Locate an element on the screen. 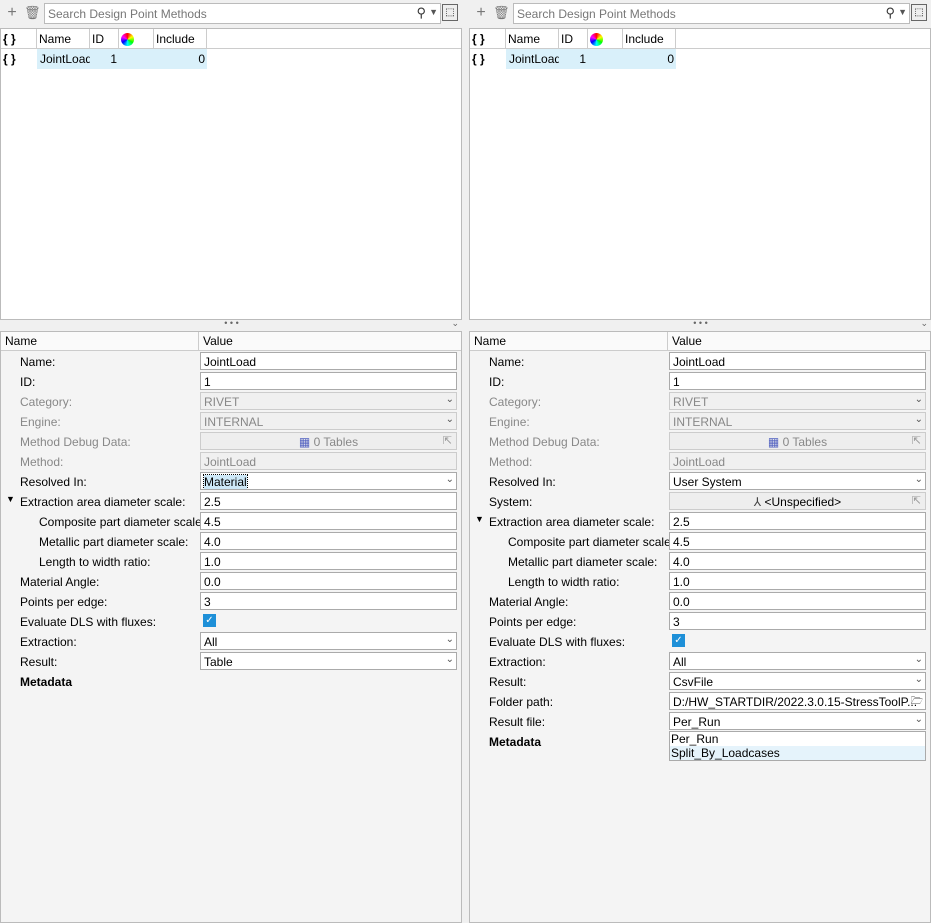 The height and width of the screenshot is (923, 931). button-system: ⅄ <Unspecified> ⇱ is located at coordinates (797, 501).